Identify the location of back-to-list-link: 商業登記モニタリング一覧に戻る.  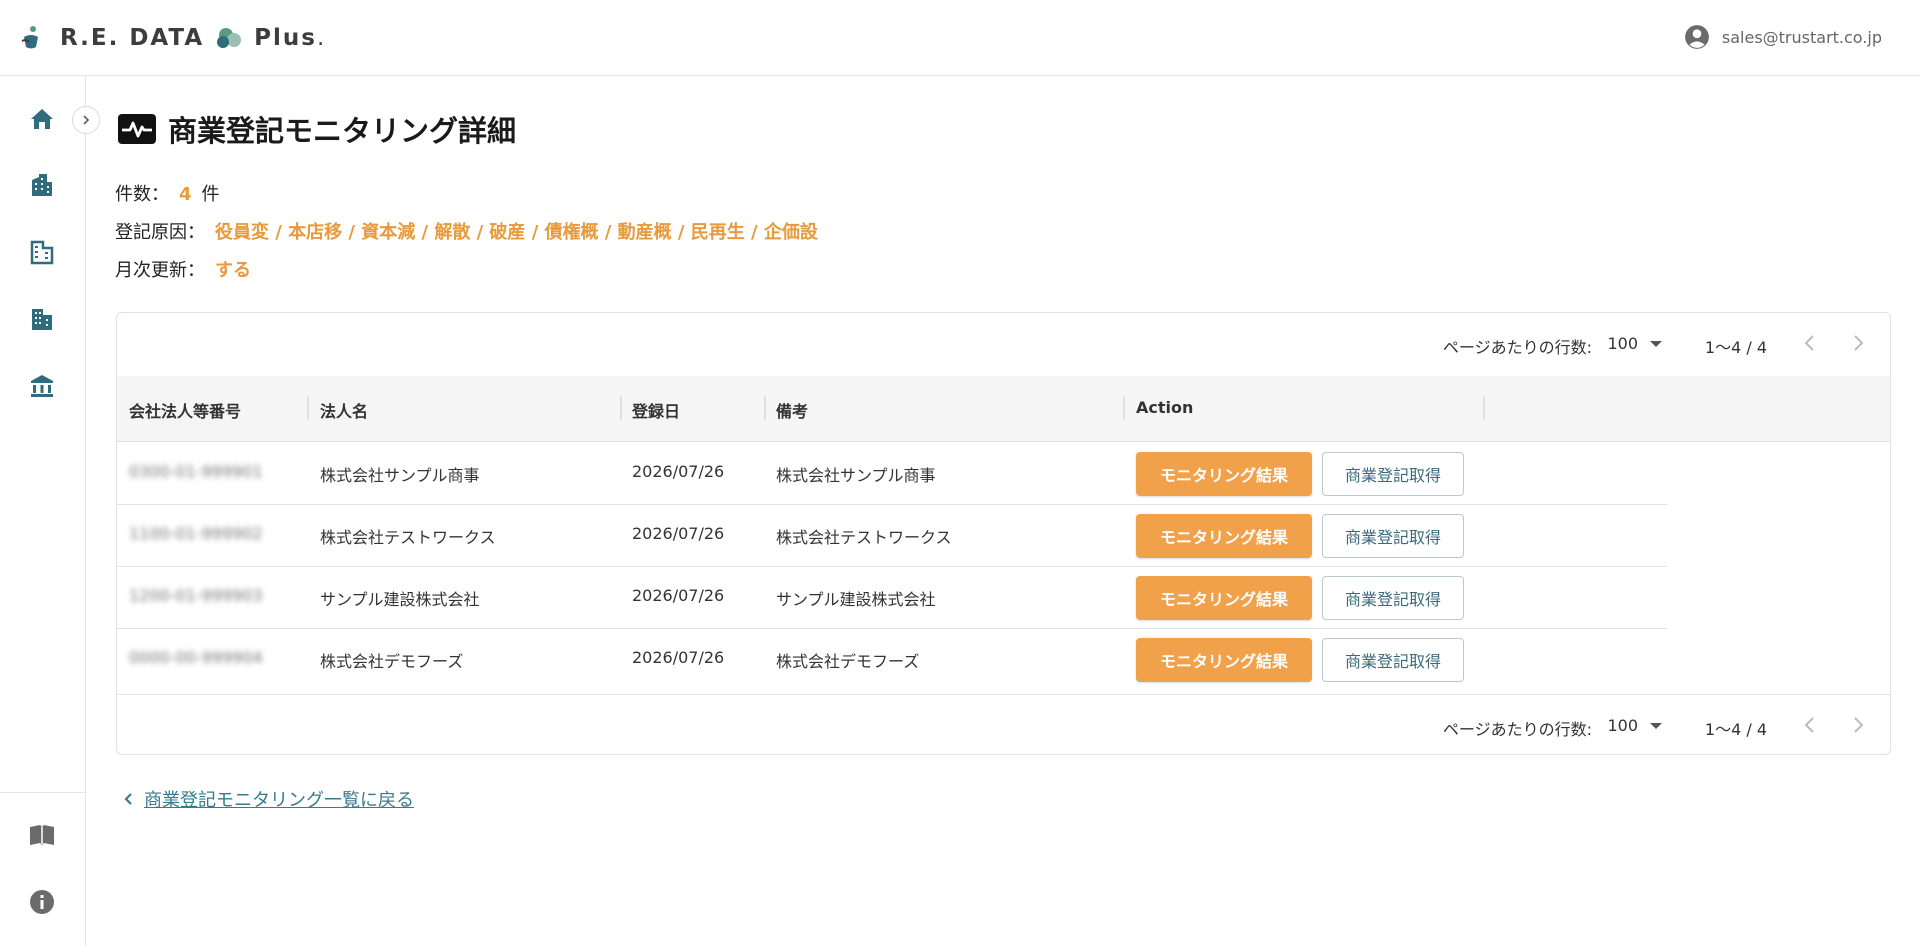
(268, 799).